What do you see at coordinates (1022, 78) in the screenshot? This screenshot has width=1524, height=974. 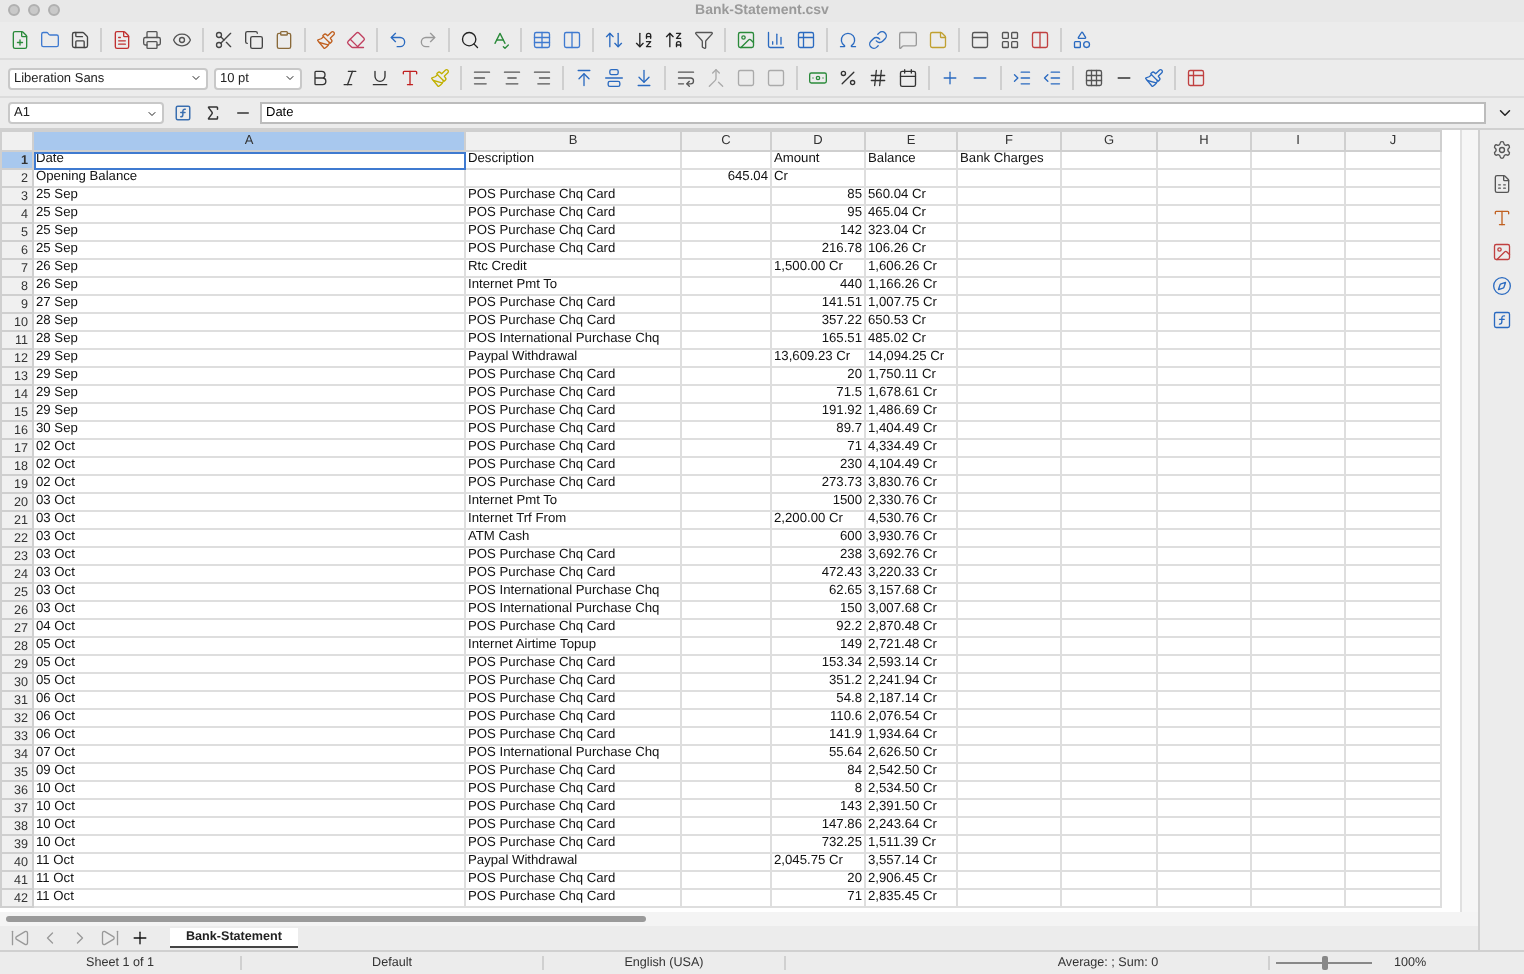 I see `indent-increase-icon` at bounding box center [1022, 78].